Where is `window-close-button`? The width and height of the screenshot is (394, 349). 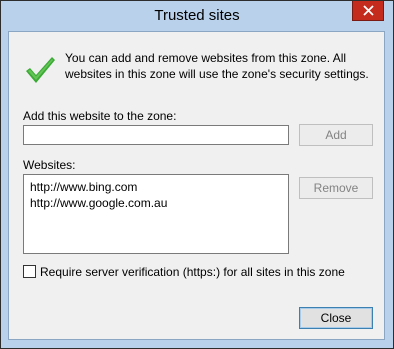
window-close-button is located at coordinates (368, 11).